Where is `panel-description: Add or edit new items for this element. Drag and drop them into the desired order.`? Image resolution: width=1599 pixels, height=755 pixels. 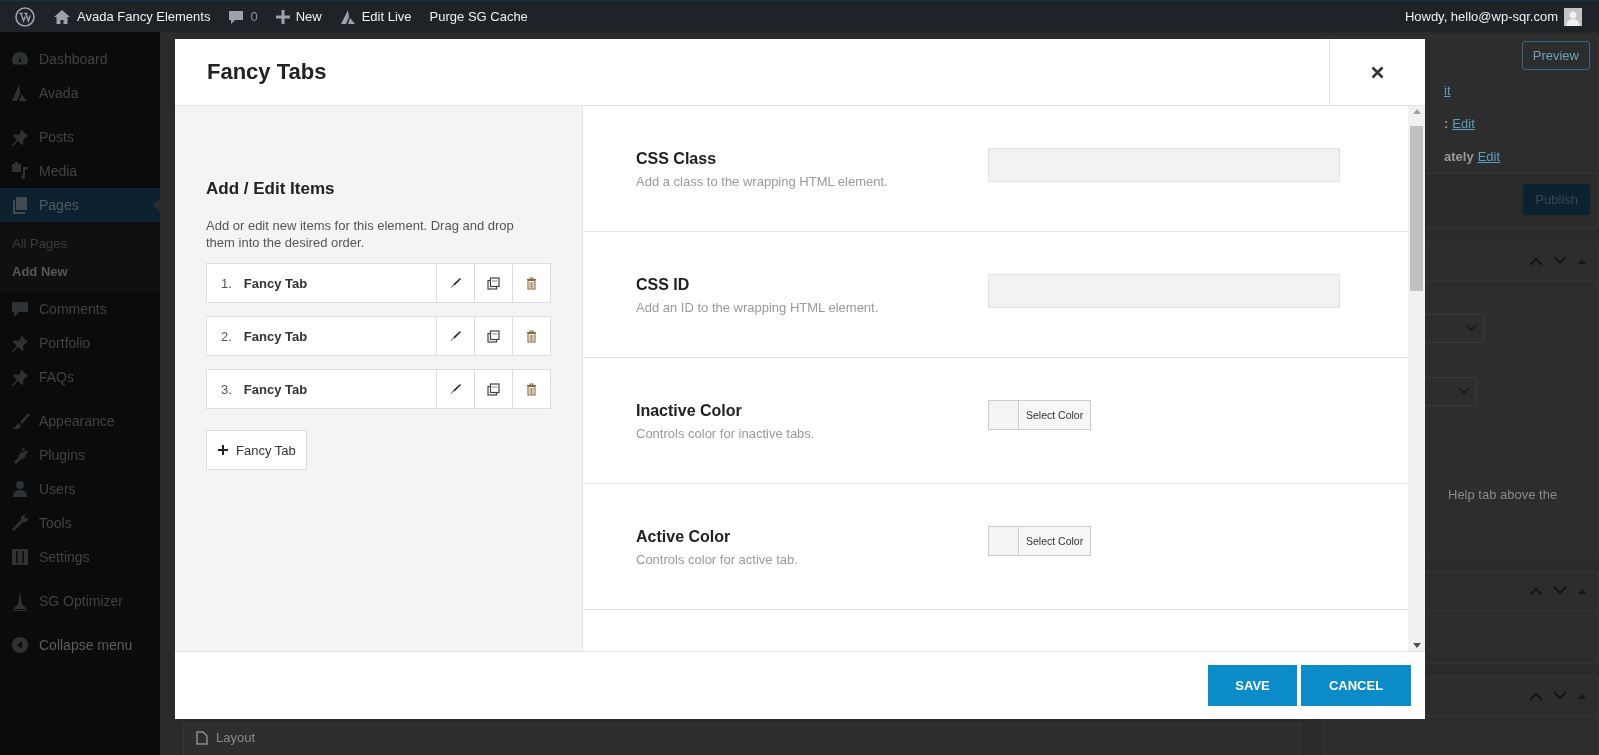
panel-description: Add or edit new items for this element. Drag and drop them into the desired order. is located at coordinates (360, 234).